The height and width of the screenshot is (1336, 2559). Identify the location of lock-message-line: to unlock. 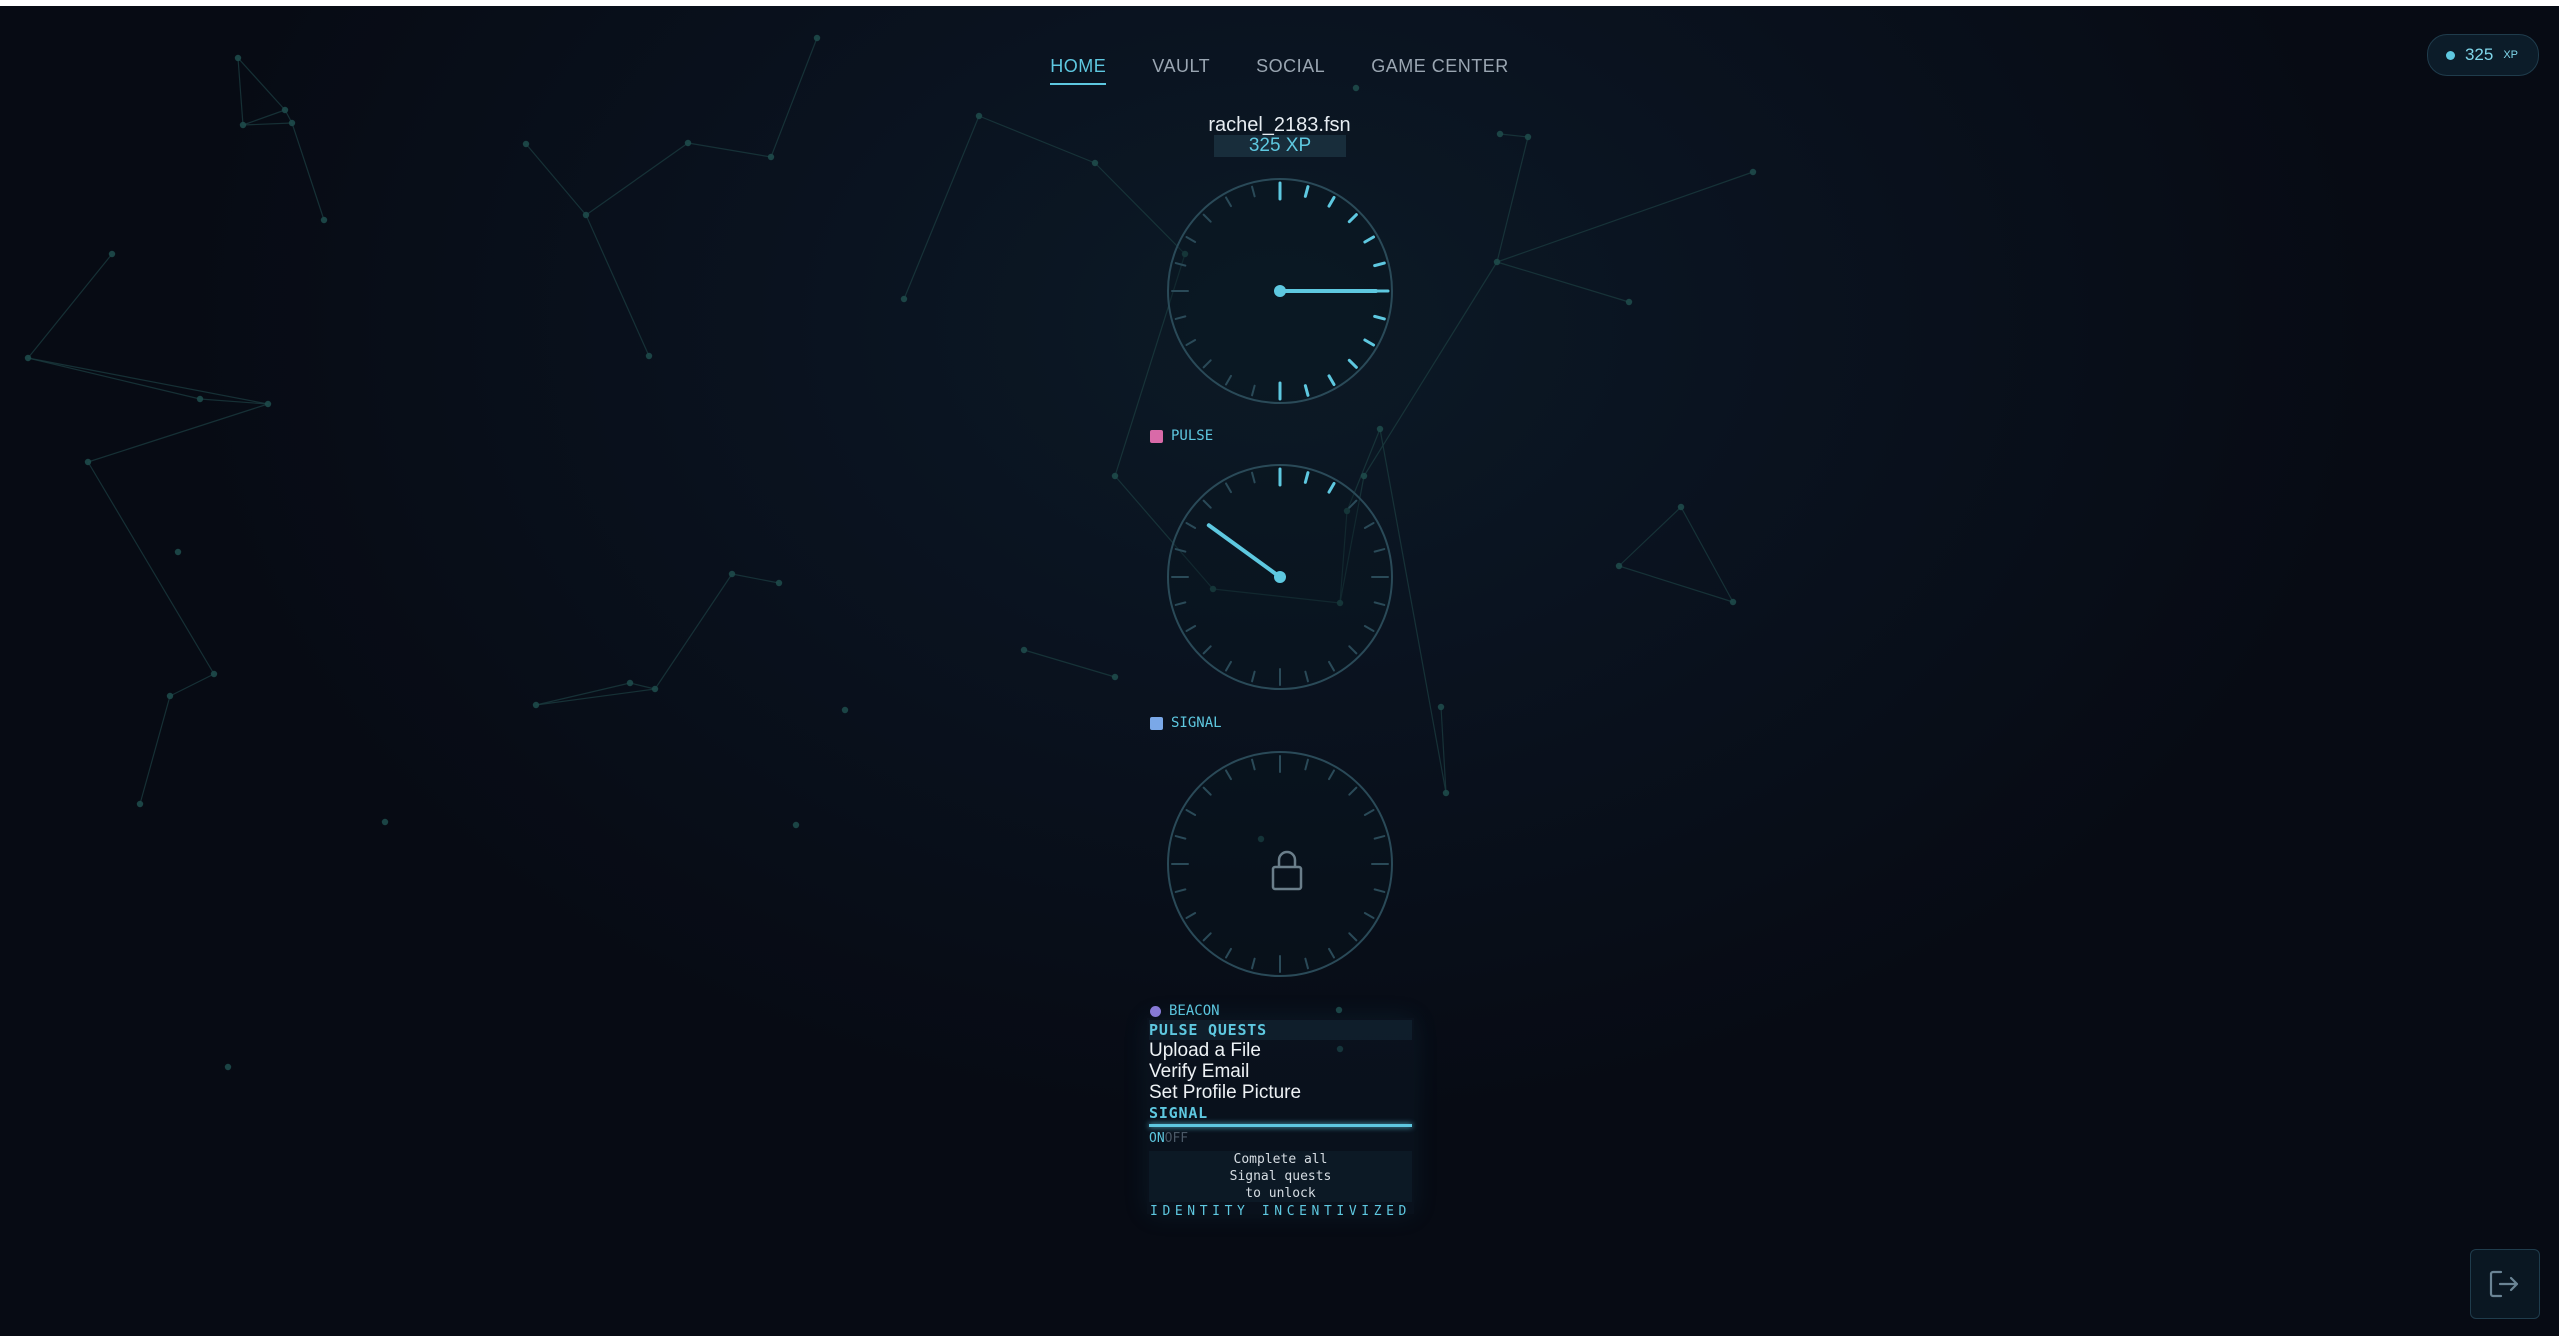
(1280, 1193).